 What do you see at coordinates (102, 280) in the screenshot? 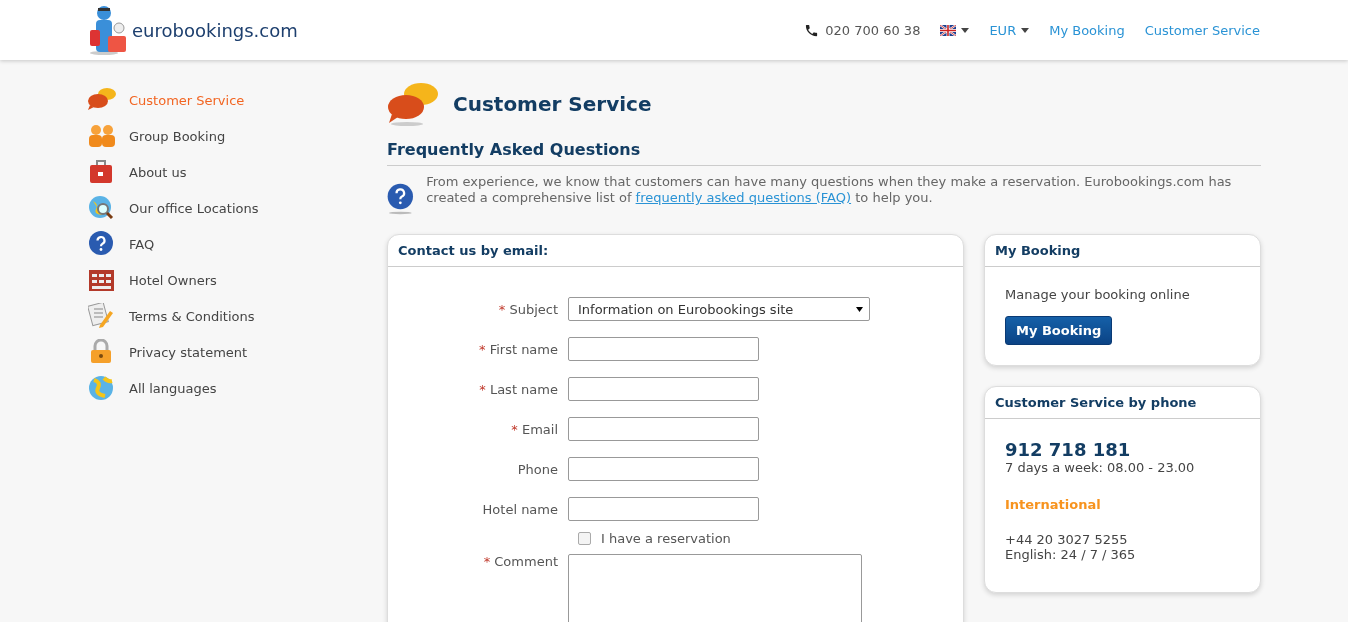
I see `building-icon` at bounding box center [102, 280].